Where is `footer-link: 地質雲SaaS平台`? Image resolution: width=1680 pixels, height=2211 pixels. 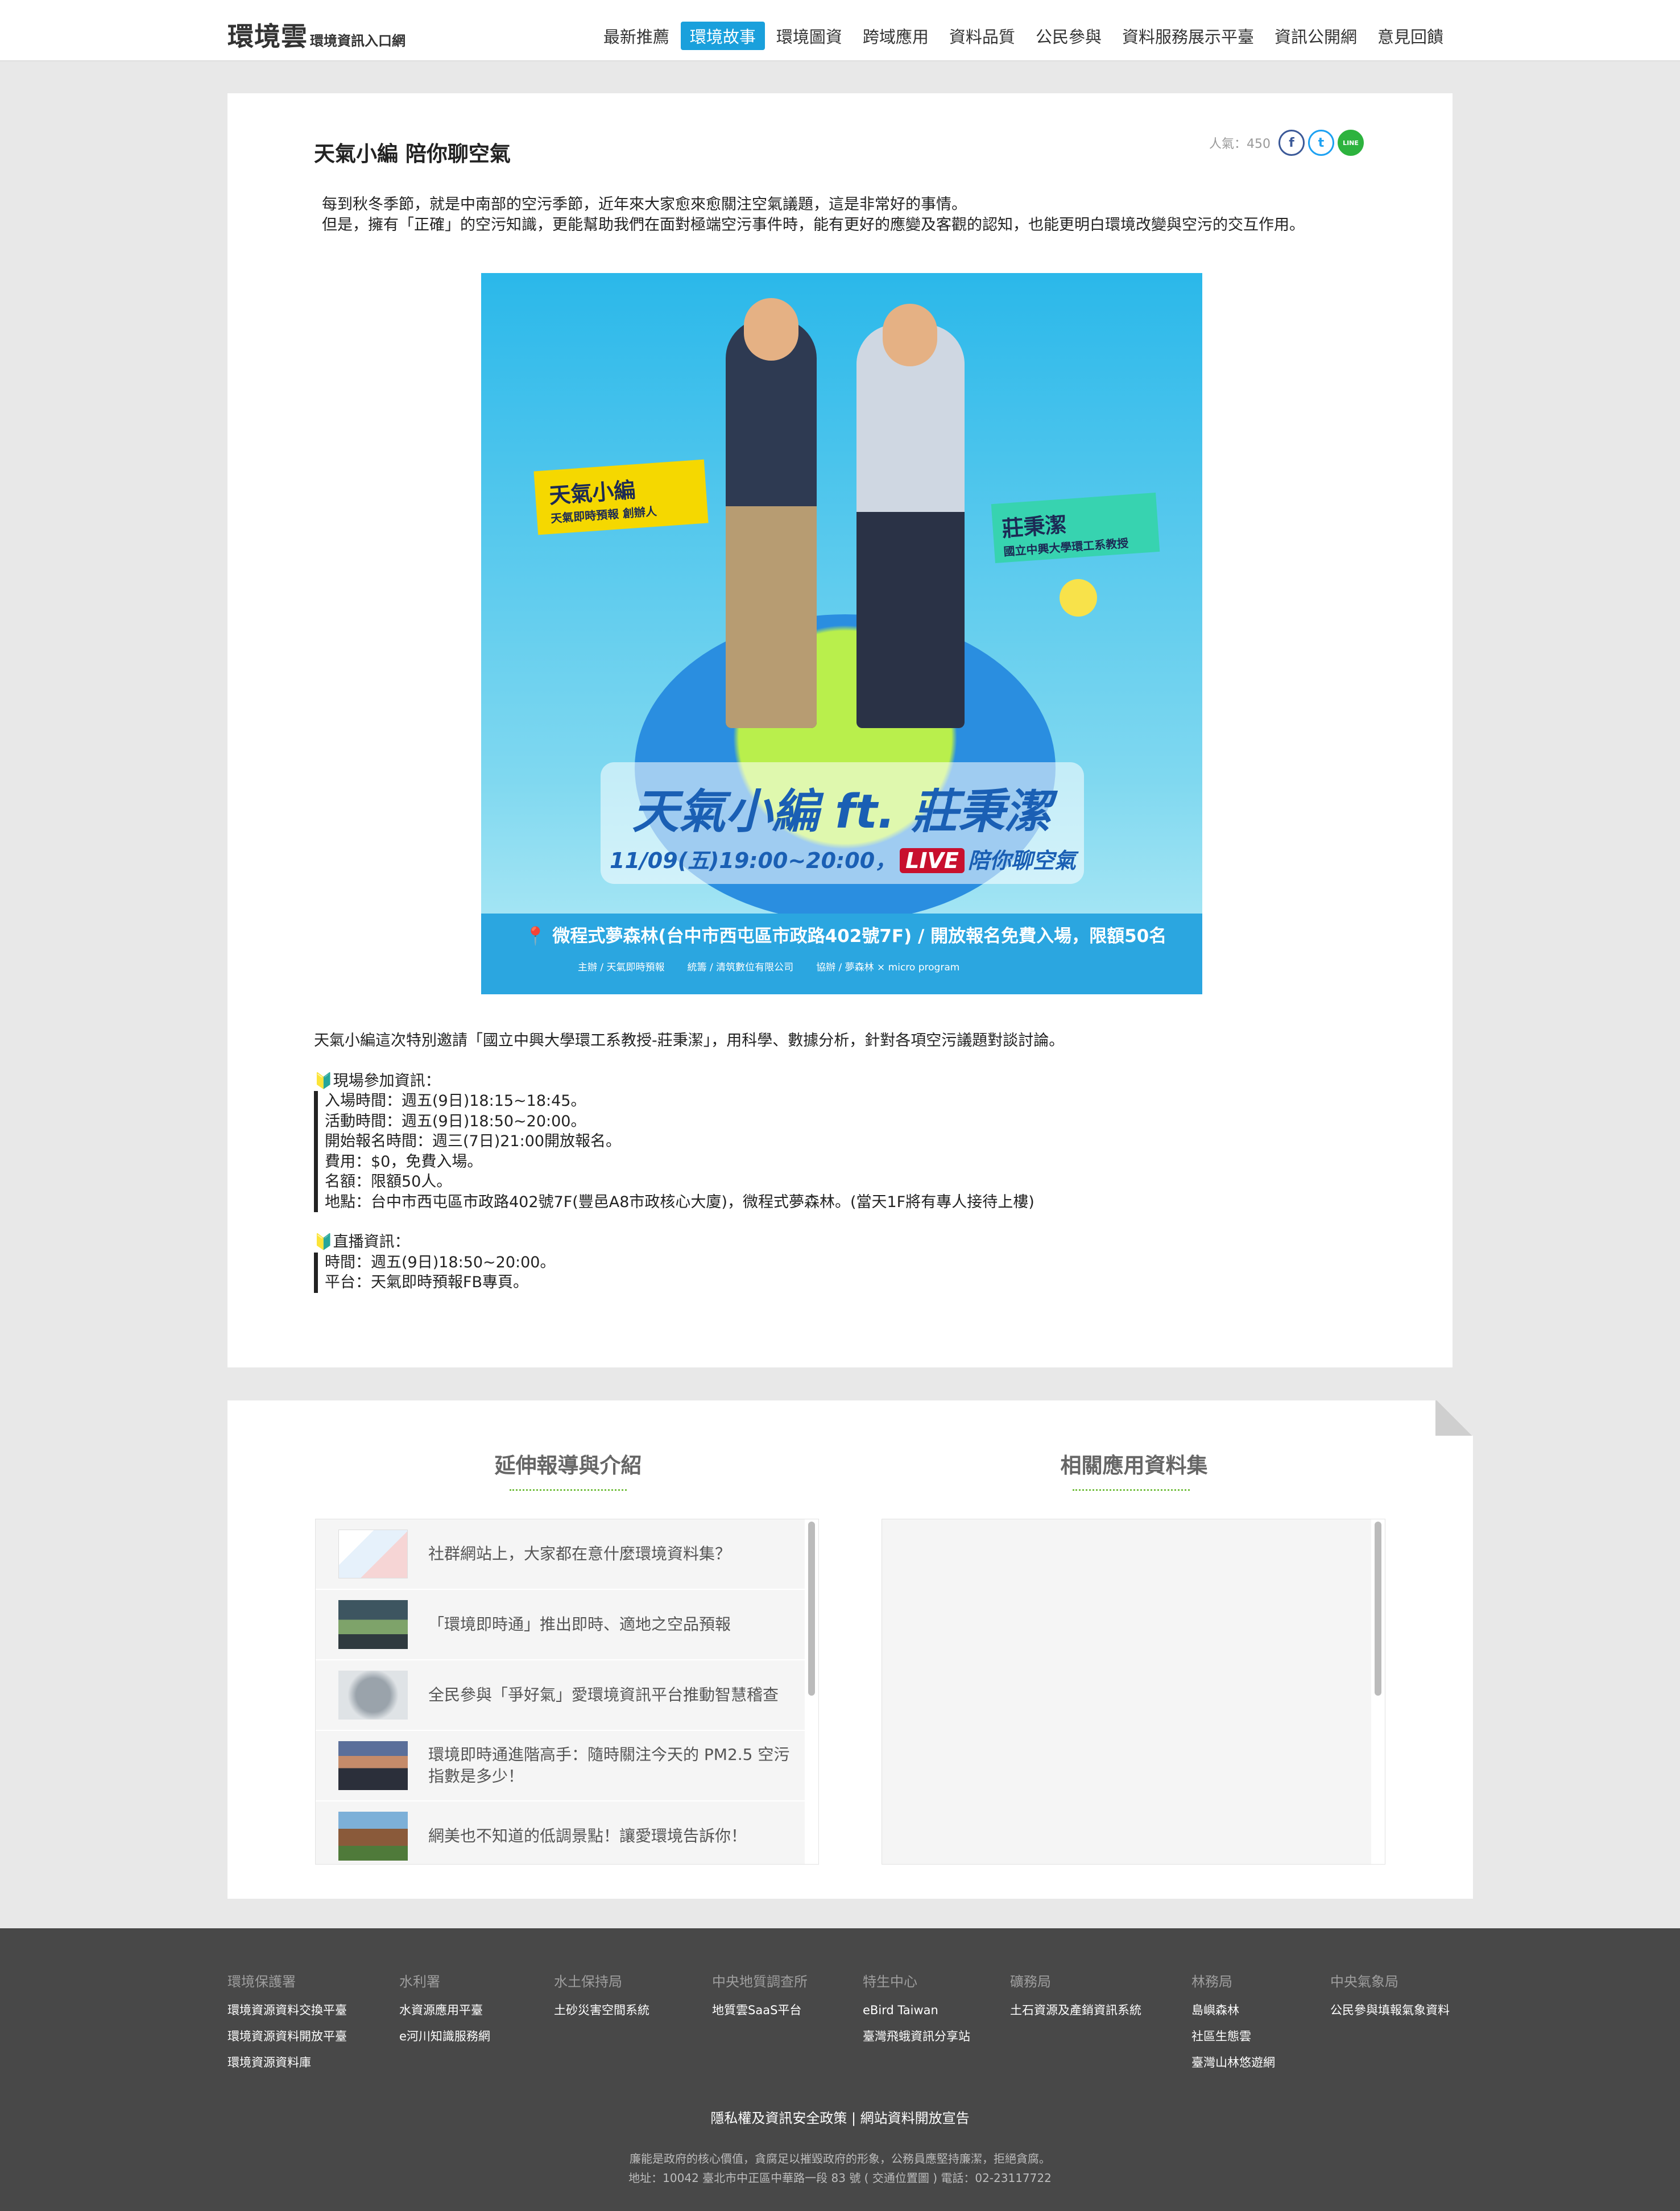 footer-link: 地質雲SaaS平台 is located at coordinates (760, 2010).